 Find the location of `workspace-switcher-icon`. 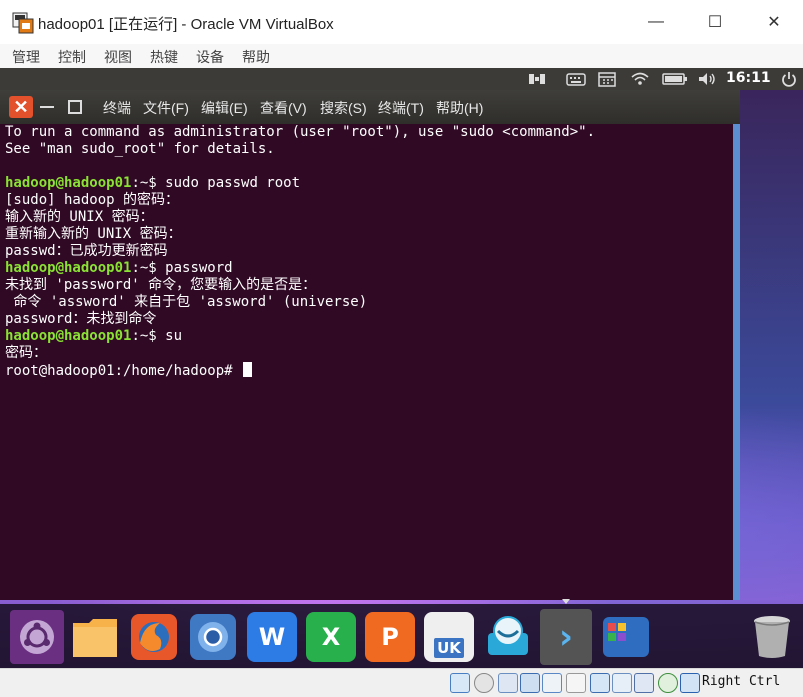

workspace-switcher-icon is located at coordinates (626, 637).